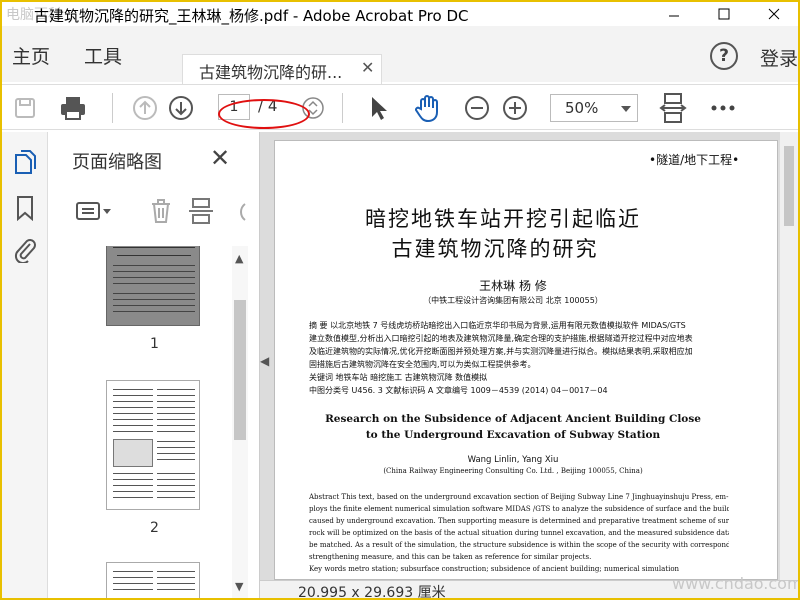 The width and height of the screenshot is (800, 600). I want to click on select-tool-button, so click(379, 108).